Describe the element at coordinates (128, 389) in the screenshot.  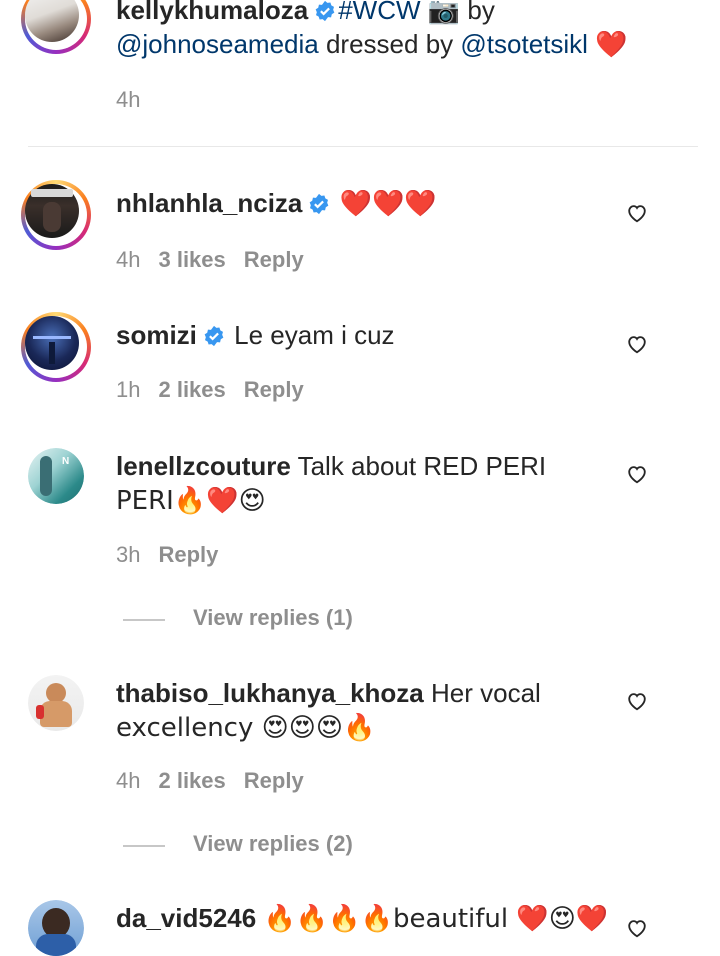
I see `comment-time: 1h` at that location.